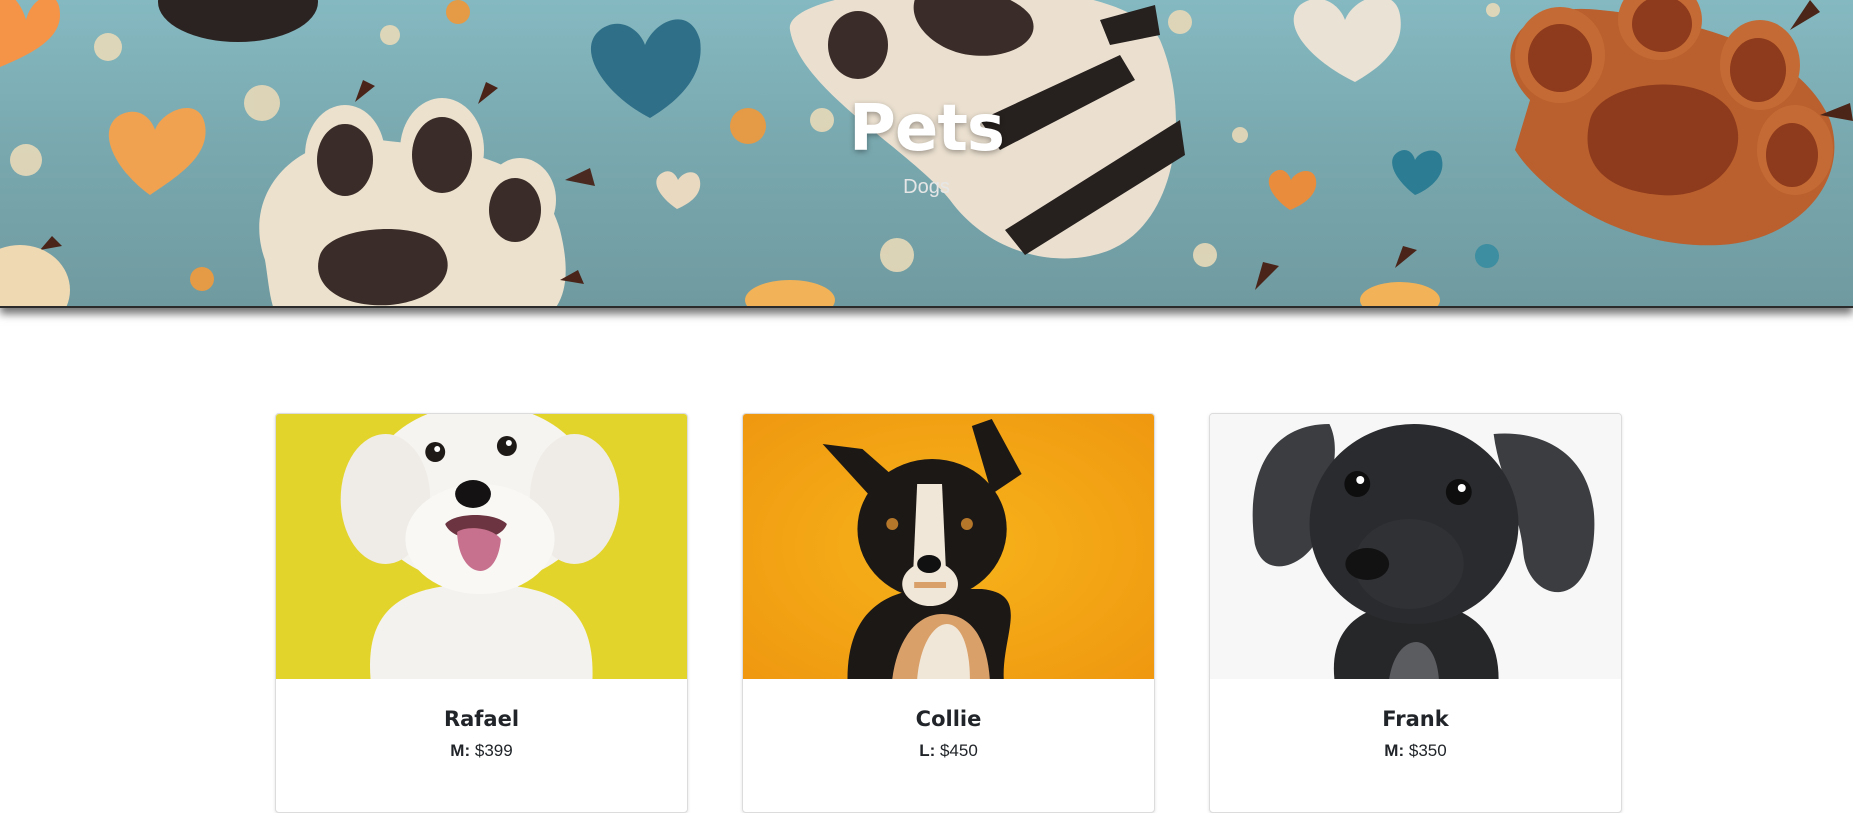 The image size is (1853, 813). I want to click on pet-price-value: $399, so click(493, 750).